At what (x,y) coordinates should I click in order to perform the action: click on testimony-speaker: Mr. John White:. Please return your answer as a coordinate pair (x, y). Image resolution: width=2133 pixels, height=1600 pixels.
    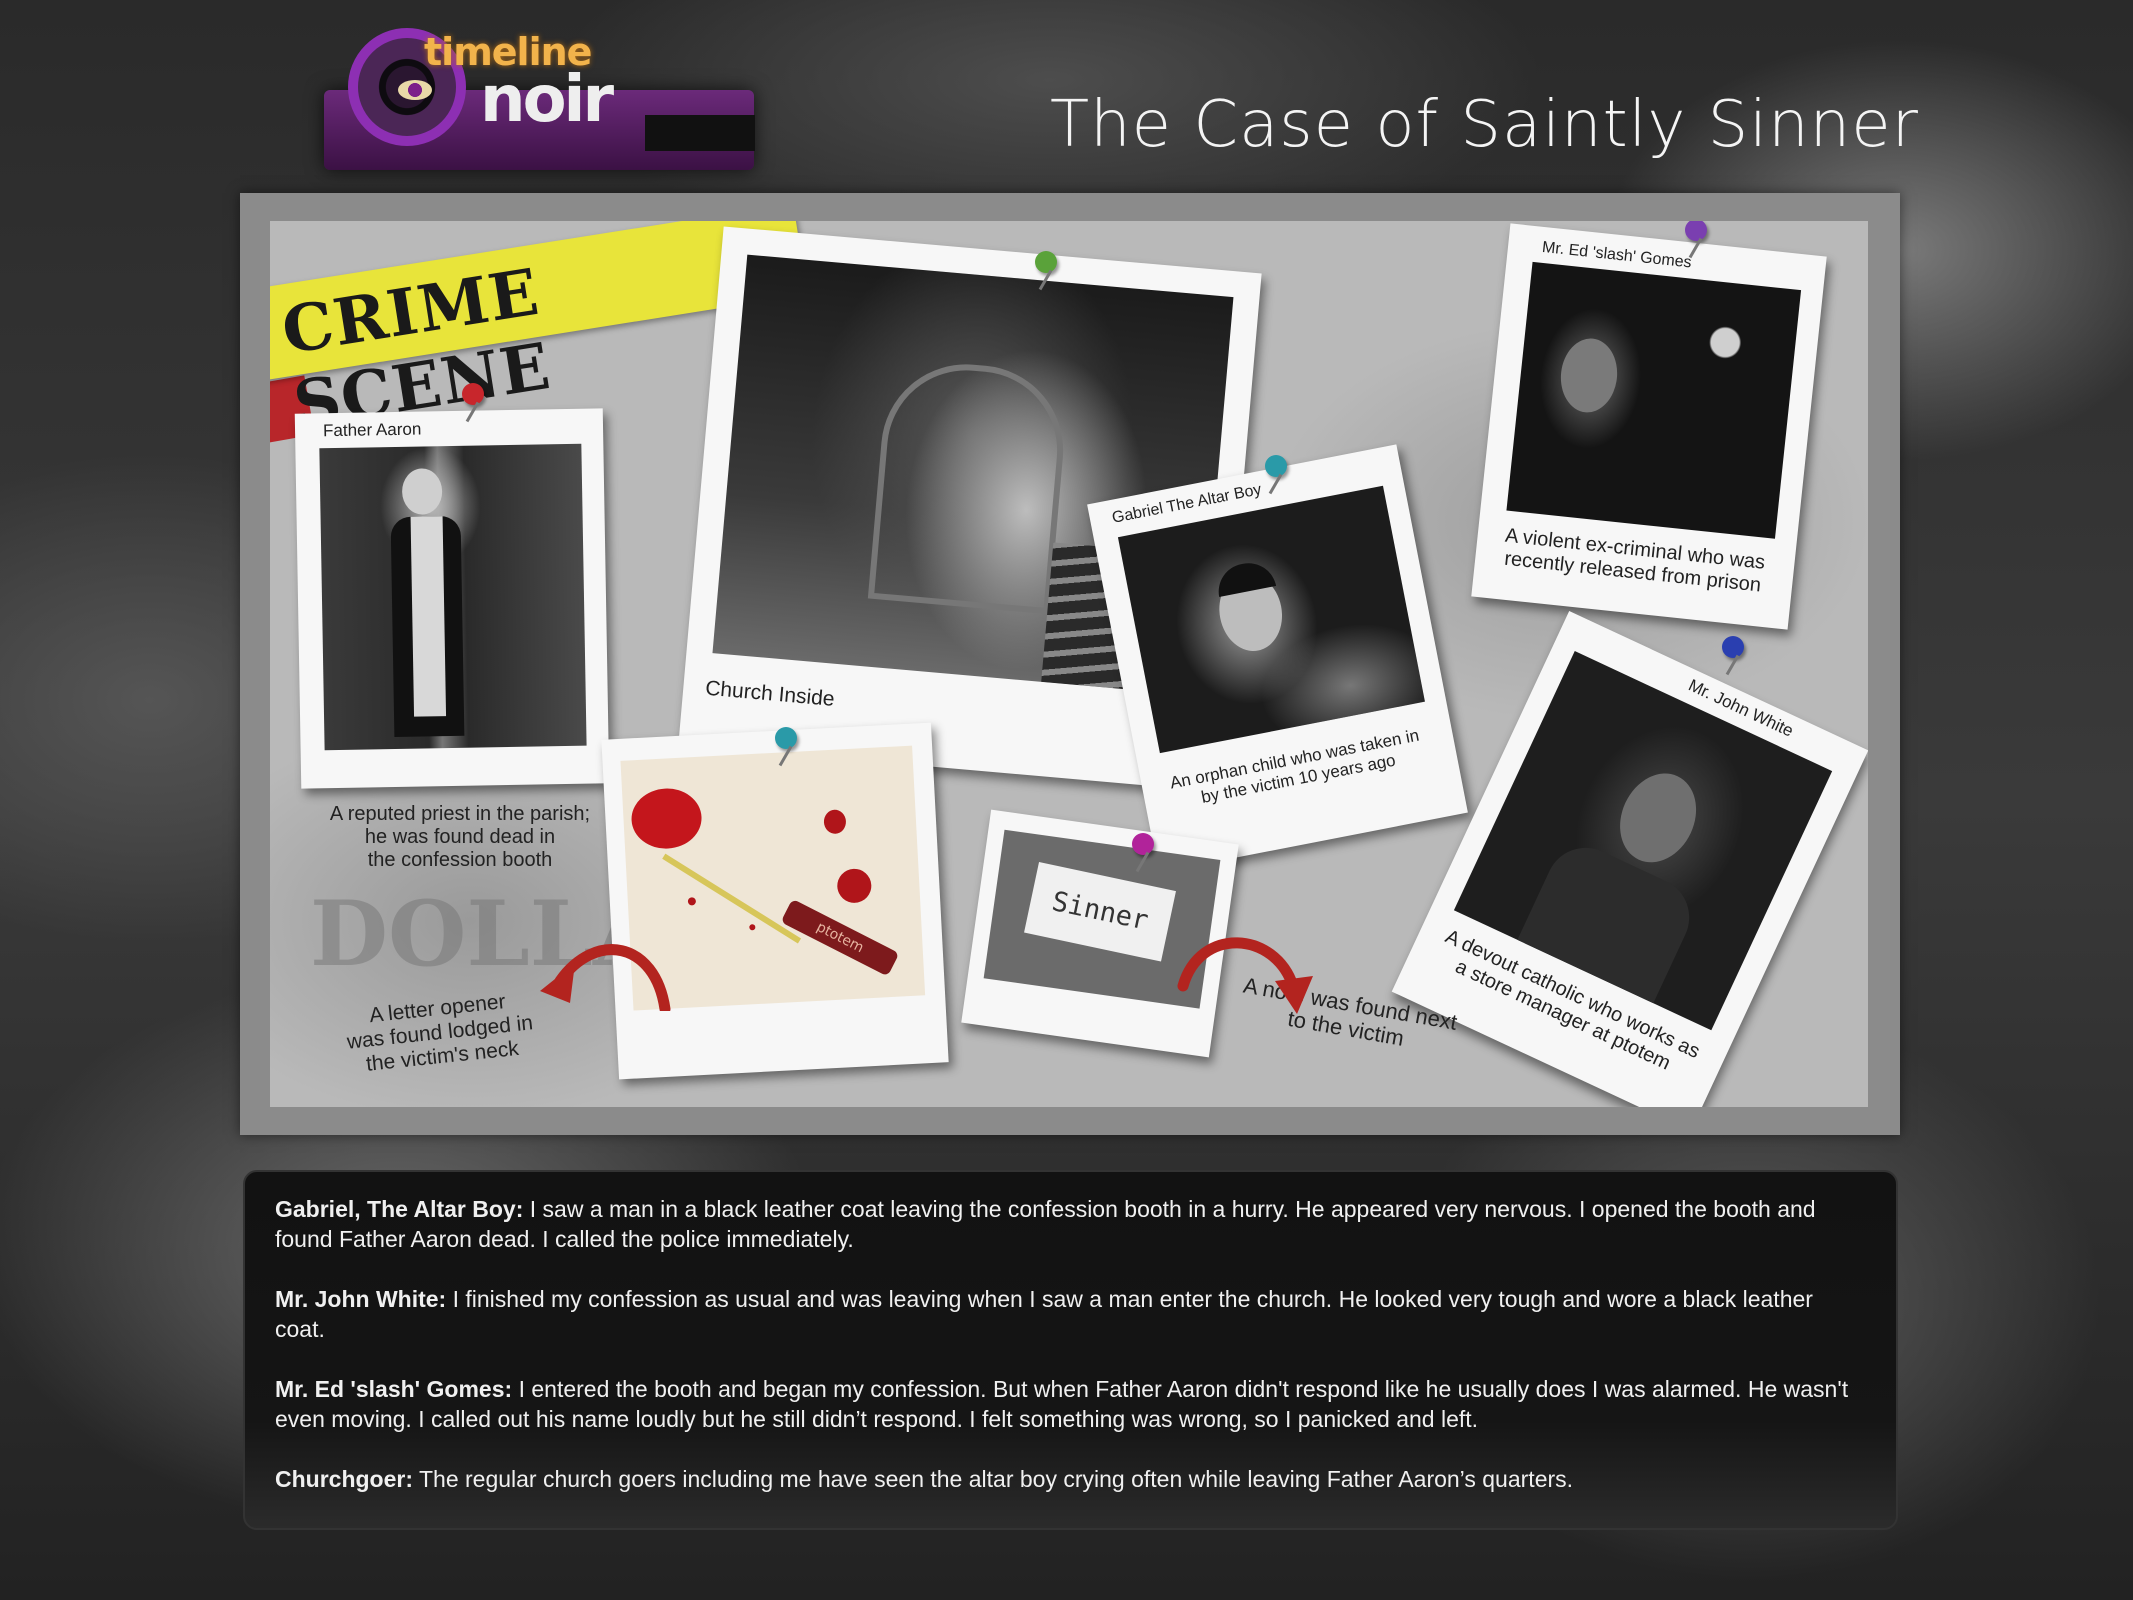
    Looking at the image, I should click on (361, 1299).